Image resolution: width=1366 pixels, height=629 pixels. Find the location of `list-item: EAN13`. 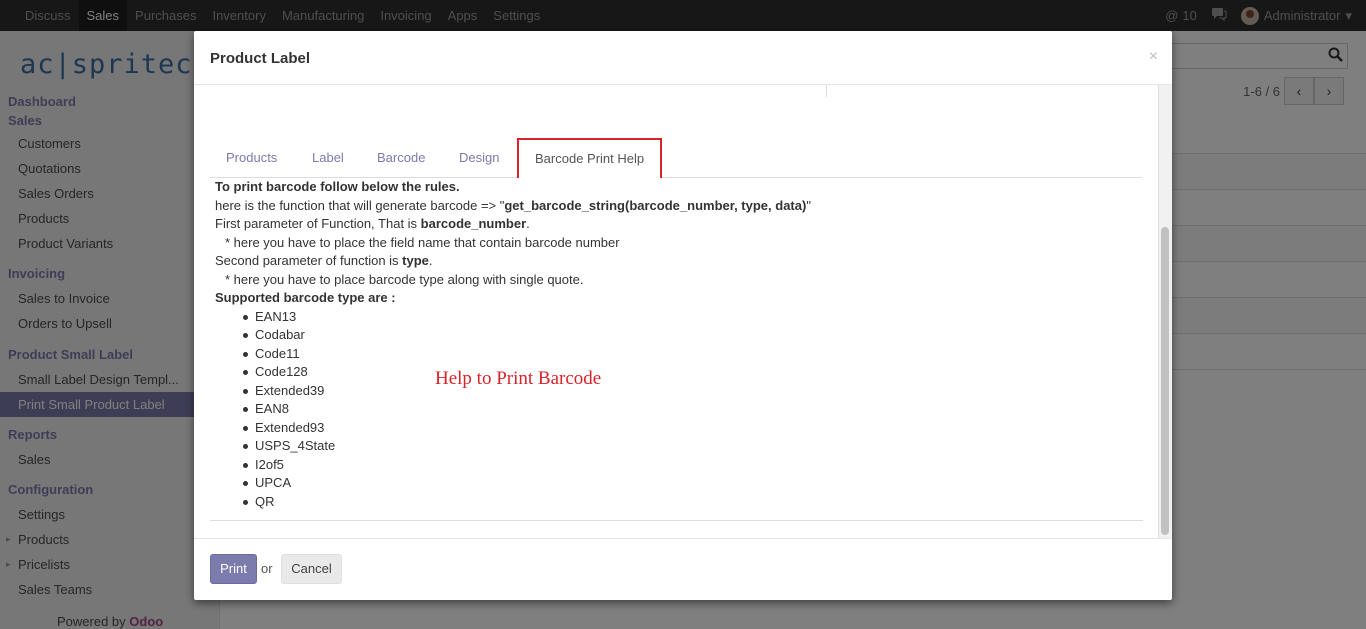

list-item: EAN13 is located at coordinates (679, 317).